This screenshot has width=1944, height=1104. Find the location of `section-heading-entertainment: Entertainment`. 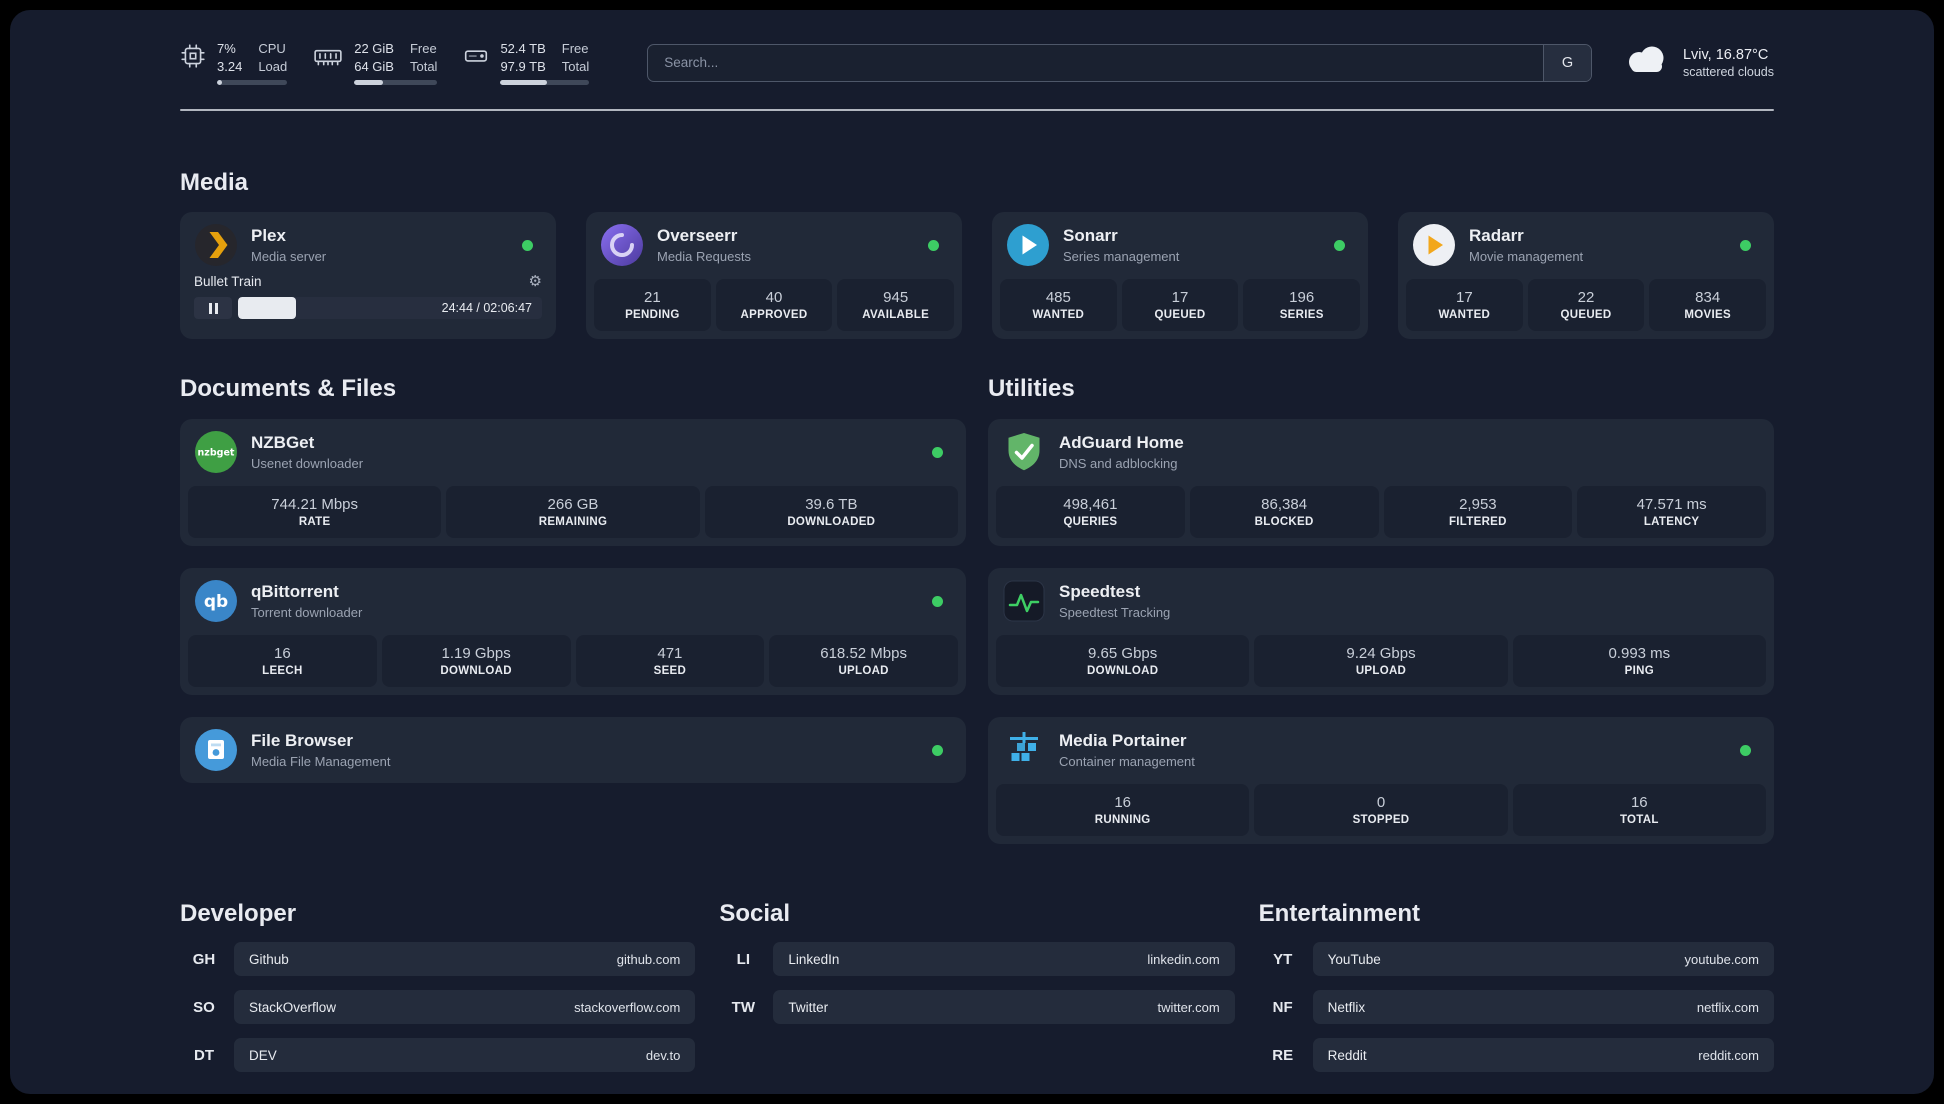

section-heading-entertainment: Entertainment is located at coordinates (1339, 914).